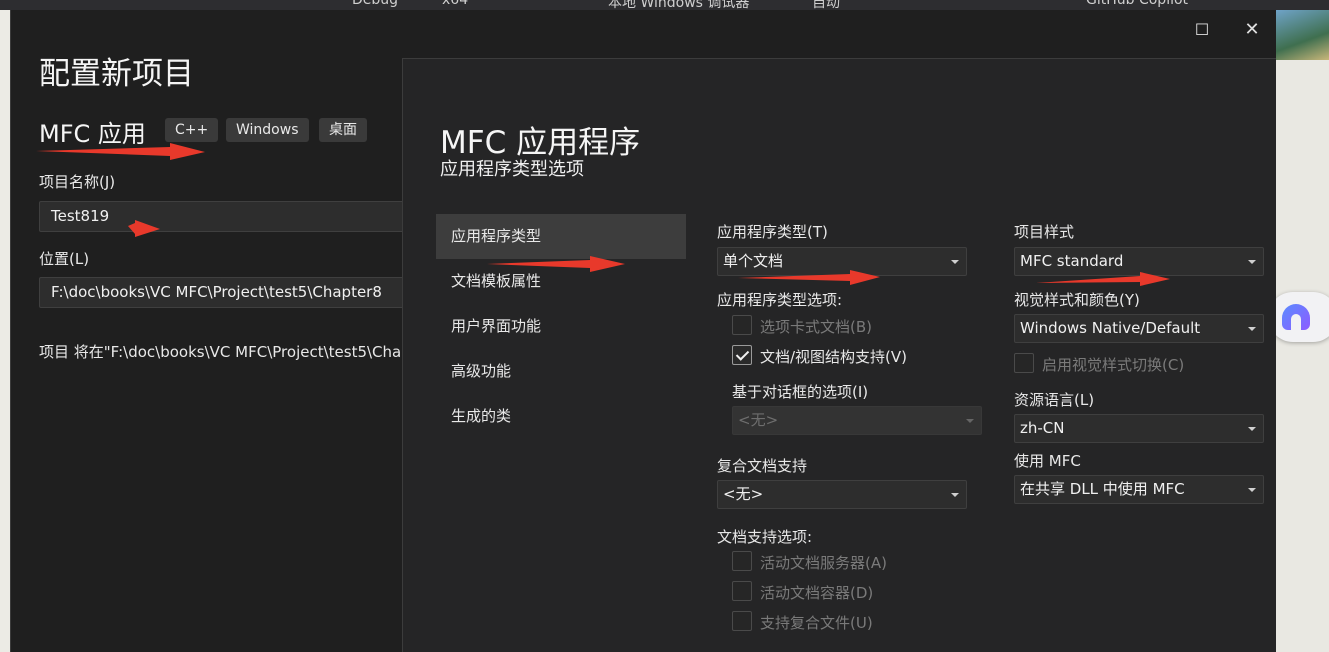 The height and width of the screenshot is (652, 1329). I want to click on dialog-options-value: <无>, so click(758, 420).